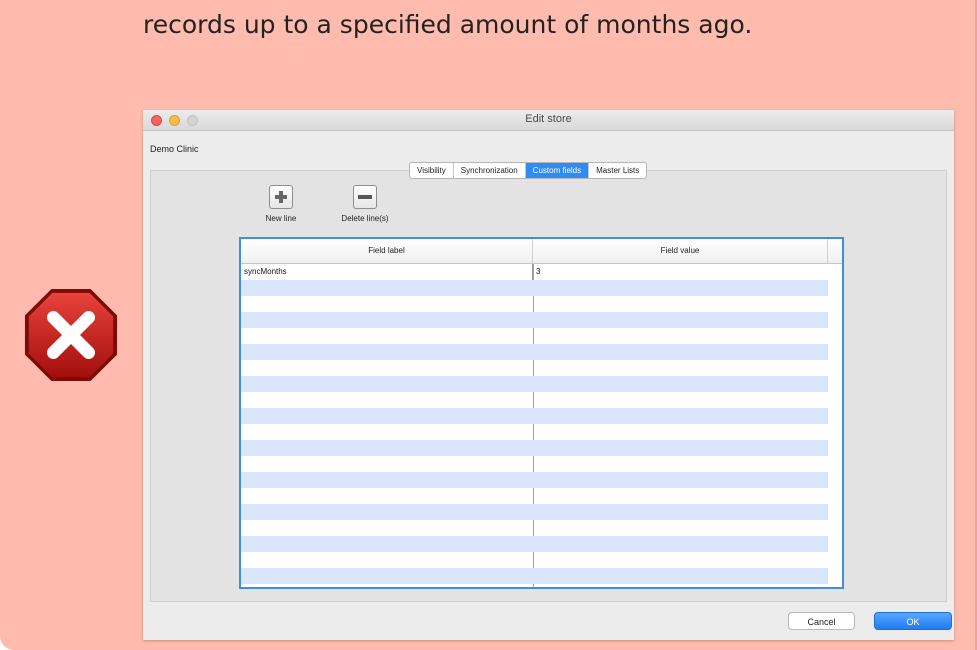 Image resolution: width=977 pixels, height=650 pixels. Describe the element at coordinates (365, 218) in the screenshot. I see `delete-lines-label: Delete line(s)` at that location.